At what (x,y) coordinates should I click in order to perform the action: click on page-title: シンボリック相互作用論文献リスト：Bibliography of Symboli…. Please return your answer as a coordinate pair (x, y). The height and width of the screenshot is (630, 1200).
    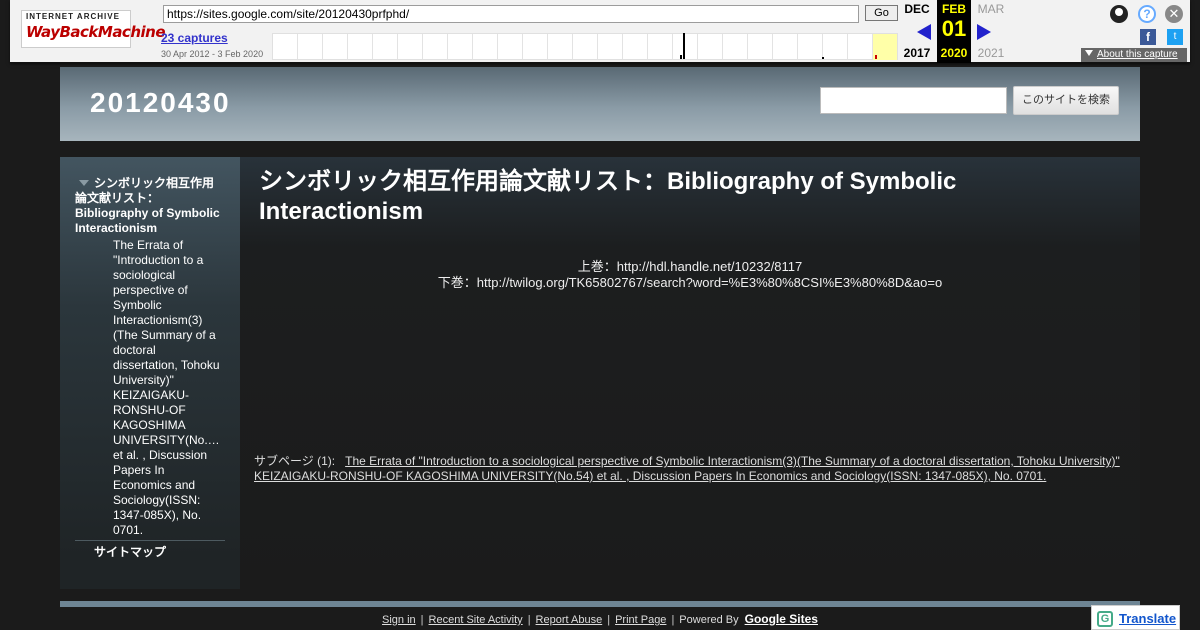
    Looking at the image, I should click on (608, 196).